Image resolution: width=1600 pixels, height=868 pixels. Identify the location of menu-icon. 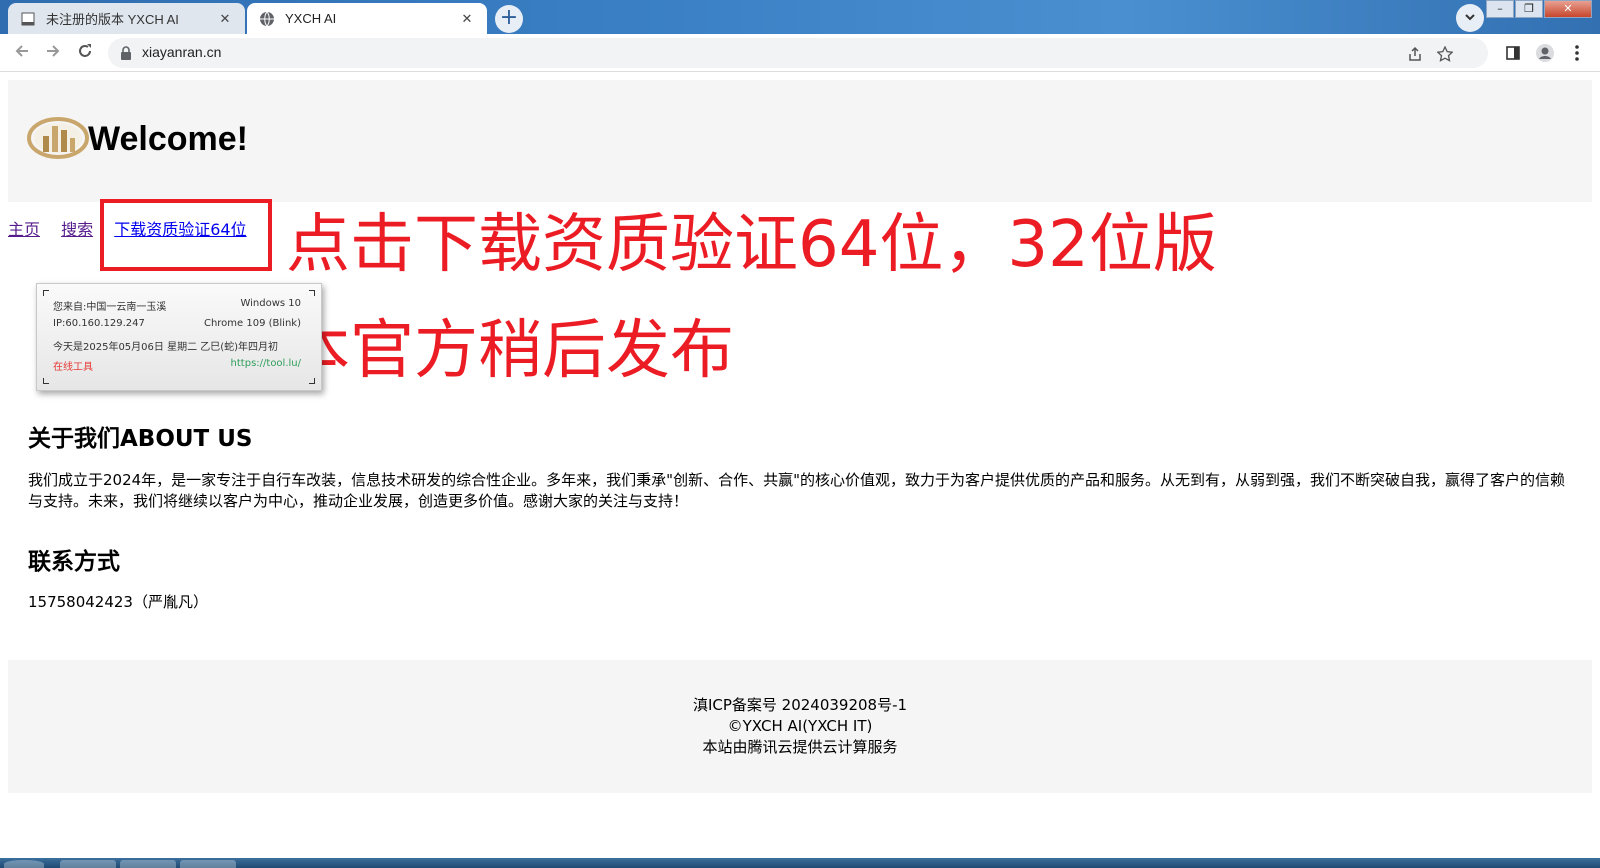
(1577, 53).